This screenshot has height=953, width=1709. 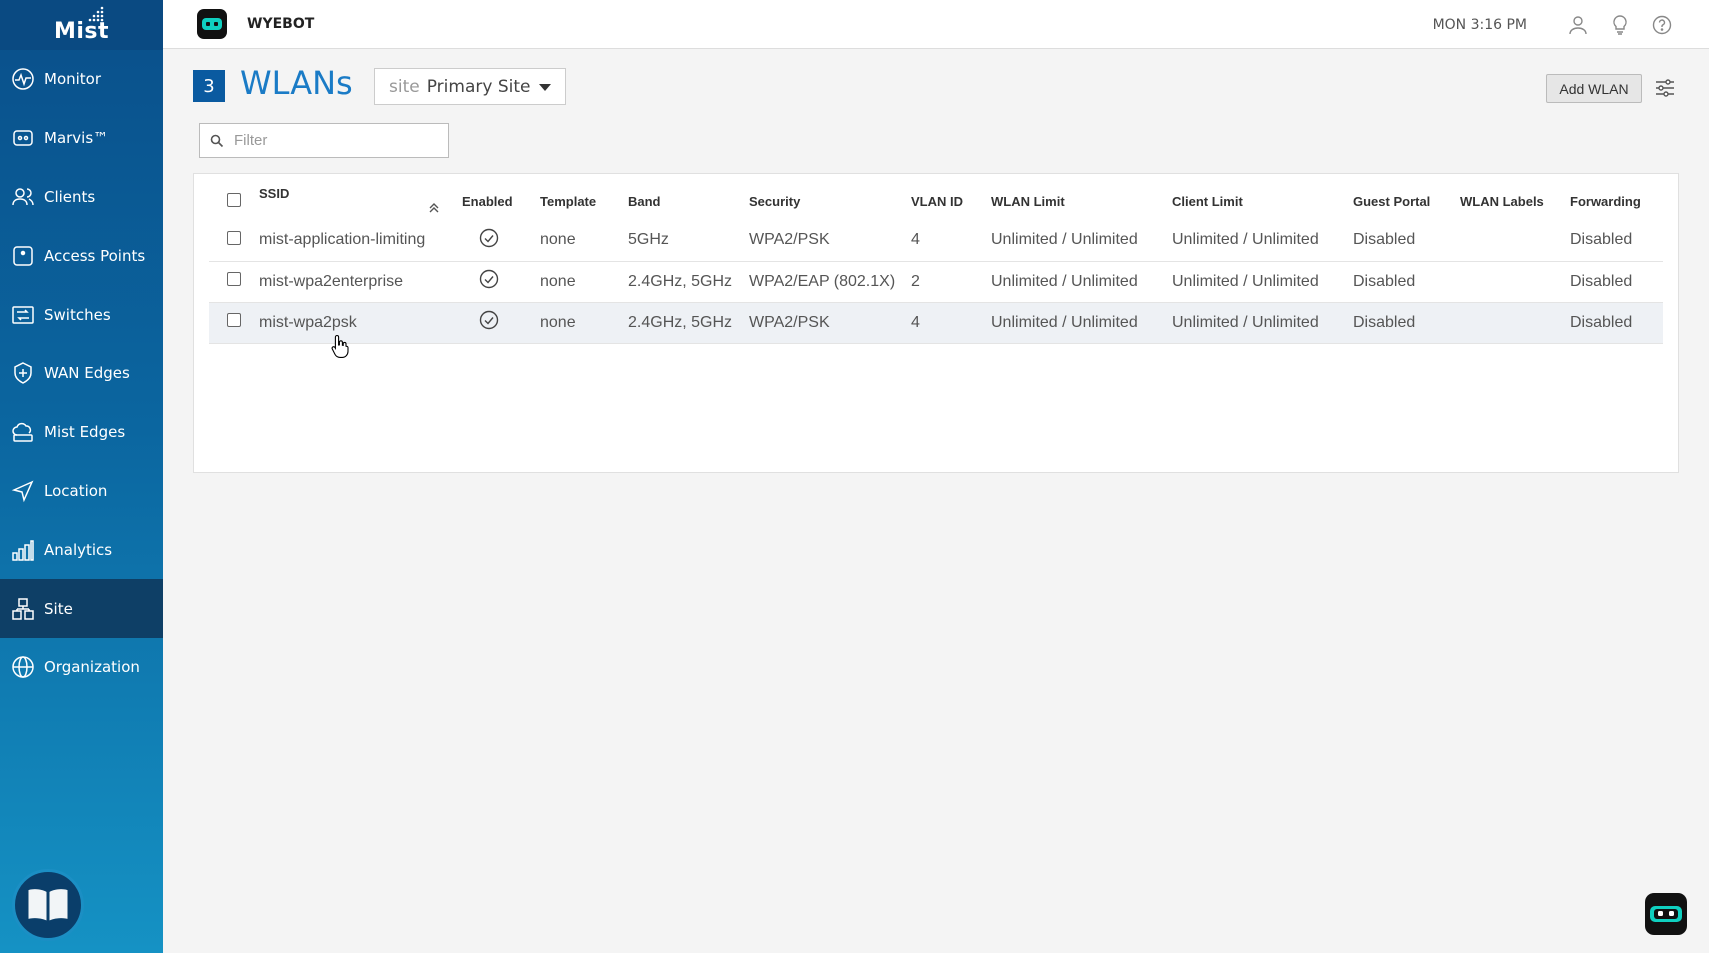 I want to click on logo-dots-icon, so click(x=96, y=14).